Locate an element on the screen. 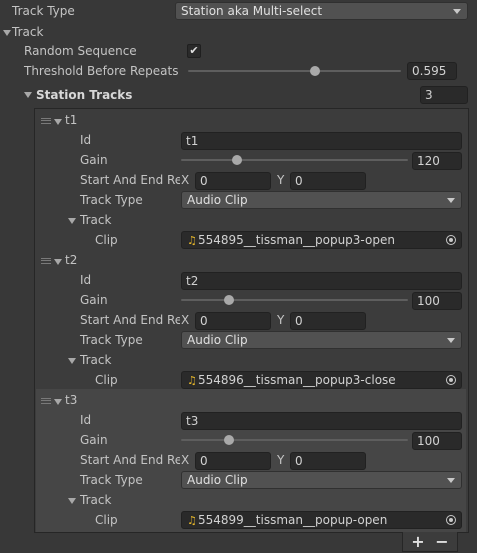 This screenshot has height=553, width=477. gain-value-field: 120 is located at coordinates (437, 161).